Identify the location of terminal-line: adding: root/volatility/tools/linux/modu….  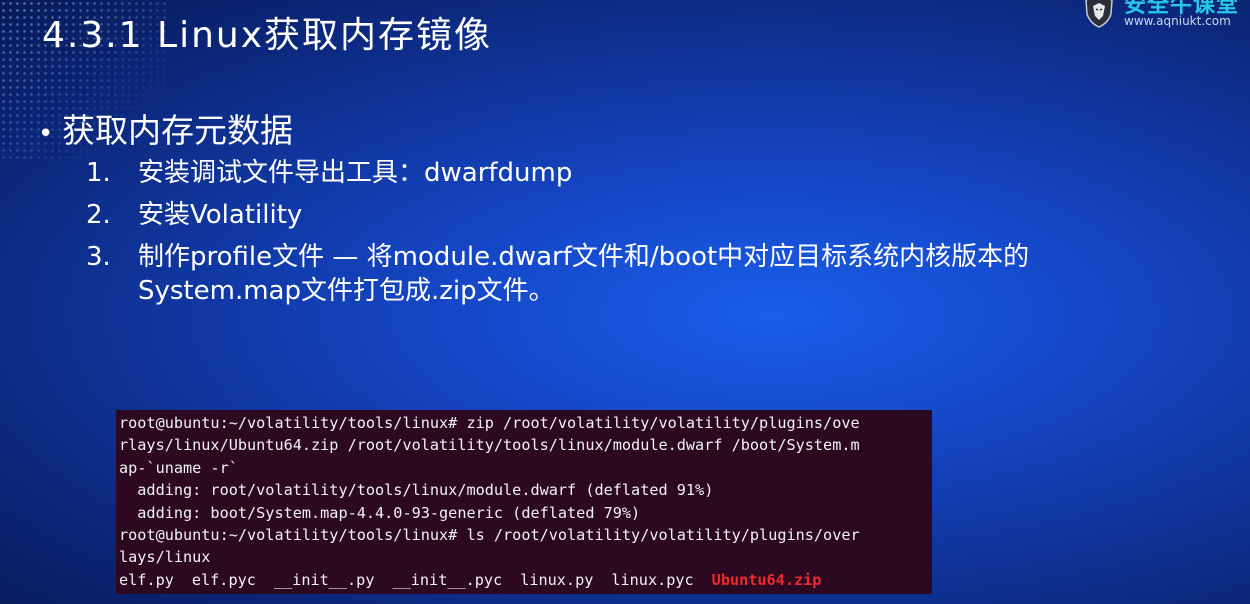
(416, 490).